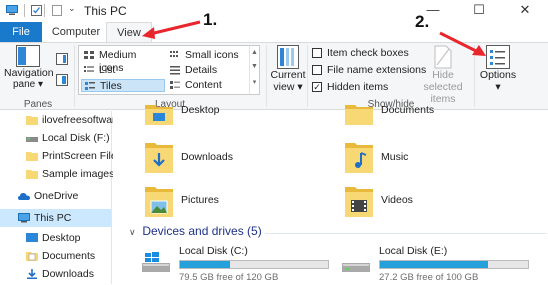 This screenshot has height=285, width=548. What do you see at coordinates (28, 56) in the screenshot?
I see `navigation-pane-icon` at bounding box center [28, 56].